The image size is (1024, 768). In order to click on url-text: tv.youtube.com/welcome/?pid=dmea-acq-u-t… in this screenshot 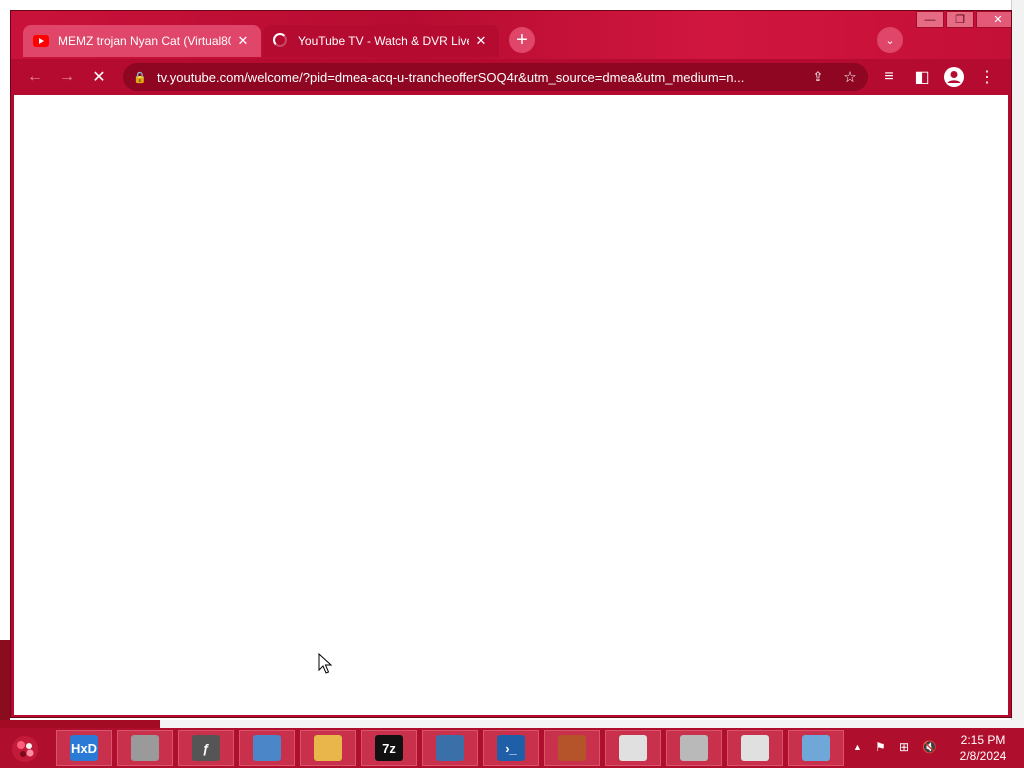, I will do `click(477, 77)`.